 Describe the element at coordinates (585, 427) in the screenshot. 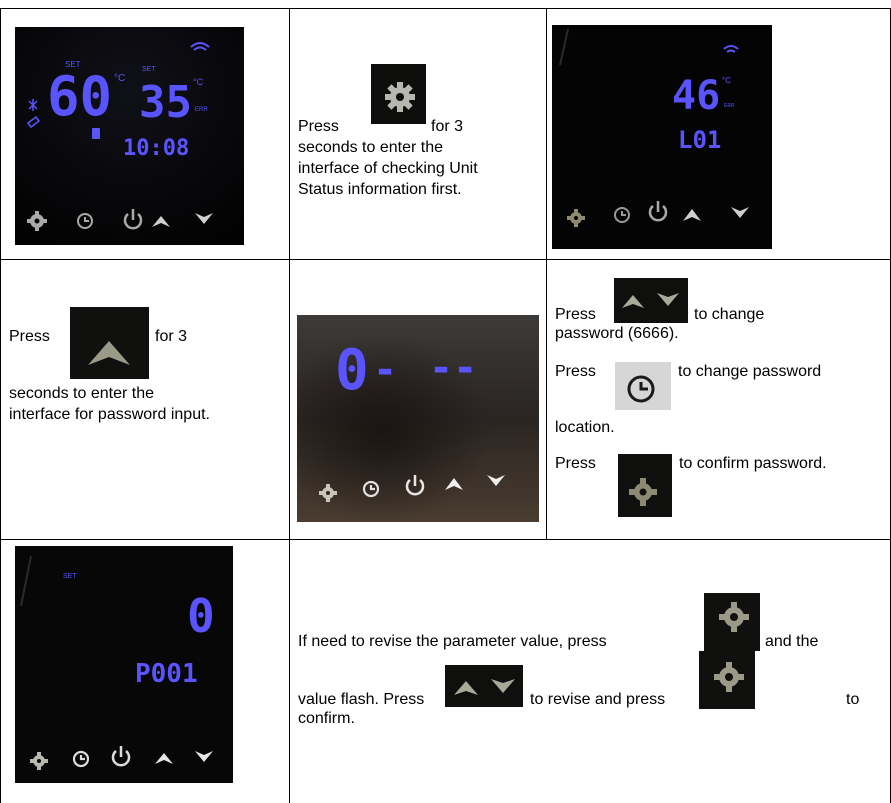

I see `instruction-text: location.` at that location.